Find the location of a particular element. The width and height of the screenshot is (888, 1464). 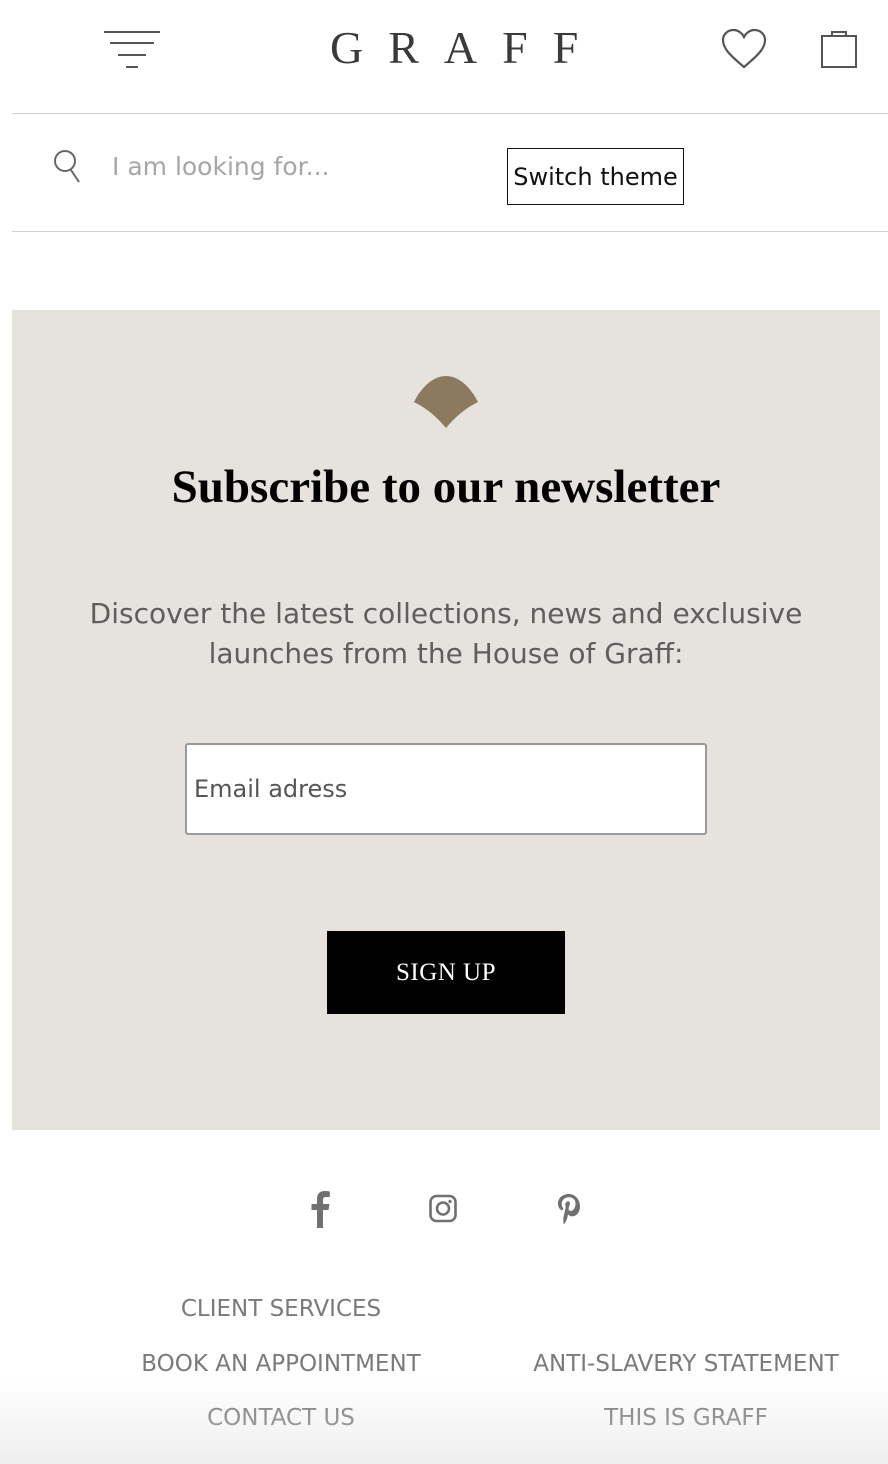

menu-icon is located at coordinates (132, 50).